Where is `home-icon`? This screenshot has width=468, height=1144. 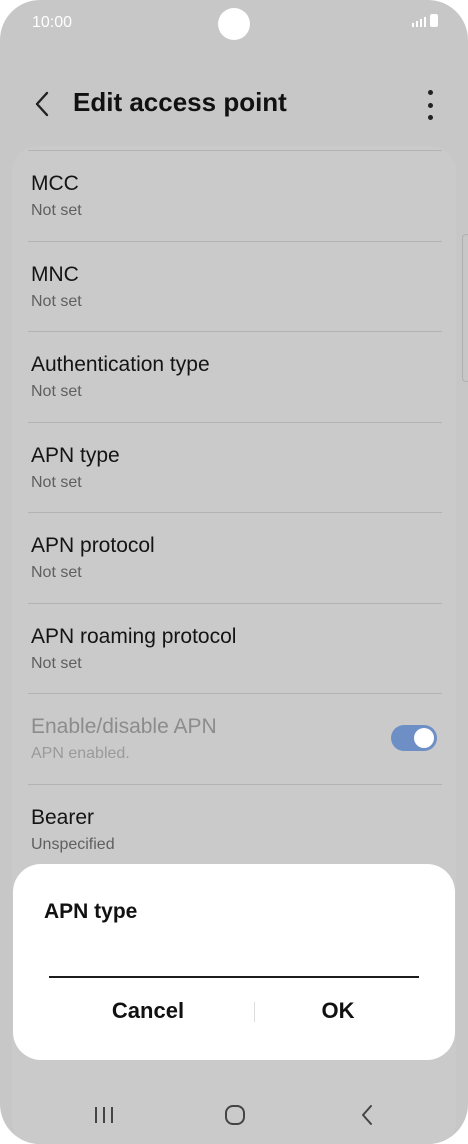
home-icon is located at coordinates (235, 1115).